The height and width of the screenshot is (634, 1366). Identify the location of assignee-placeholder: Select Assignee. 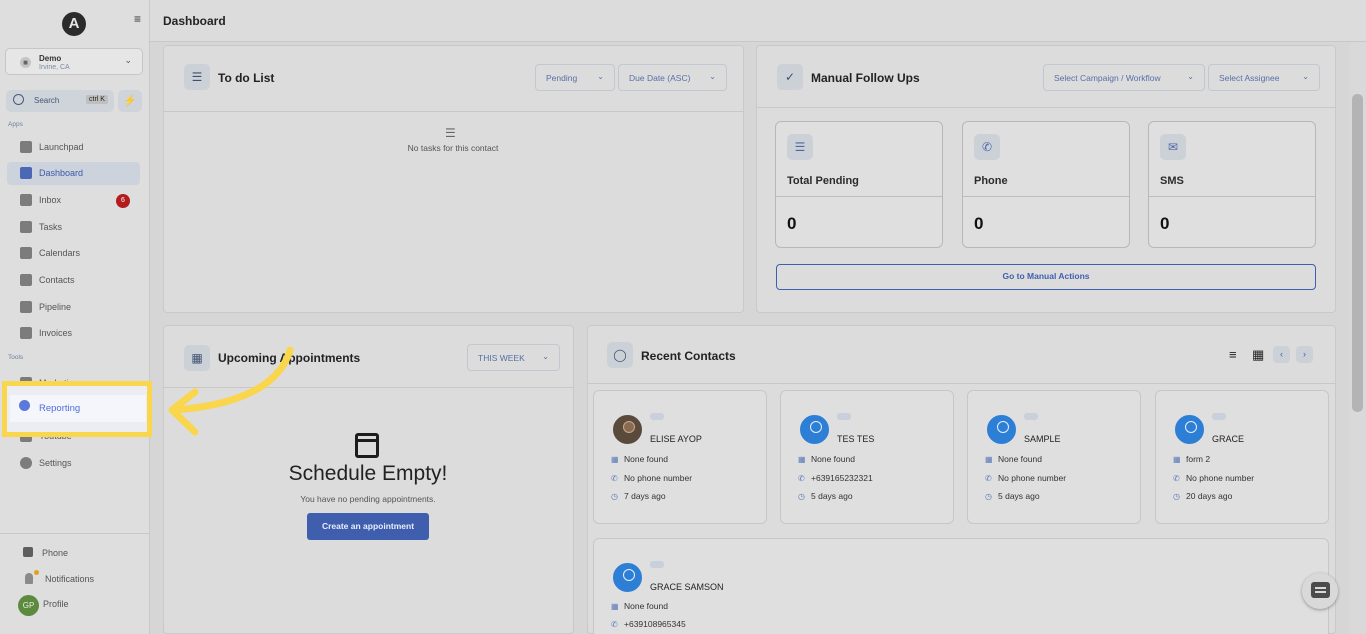
(1249, 78).